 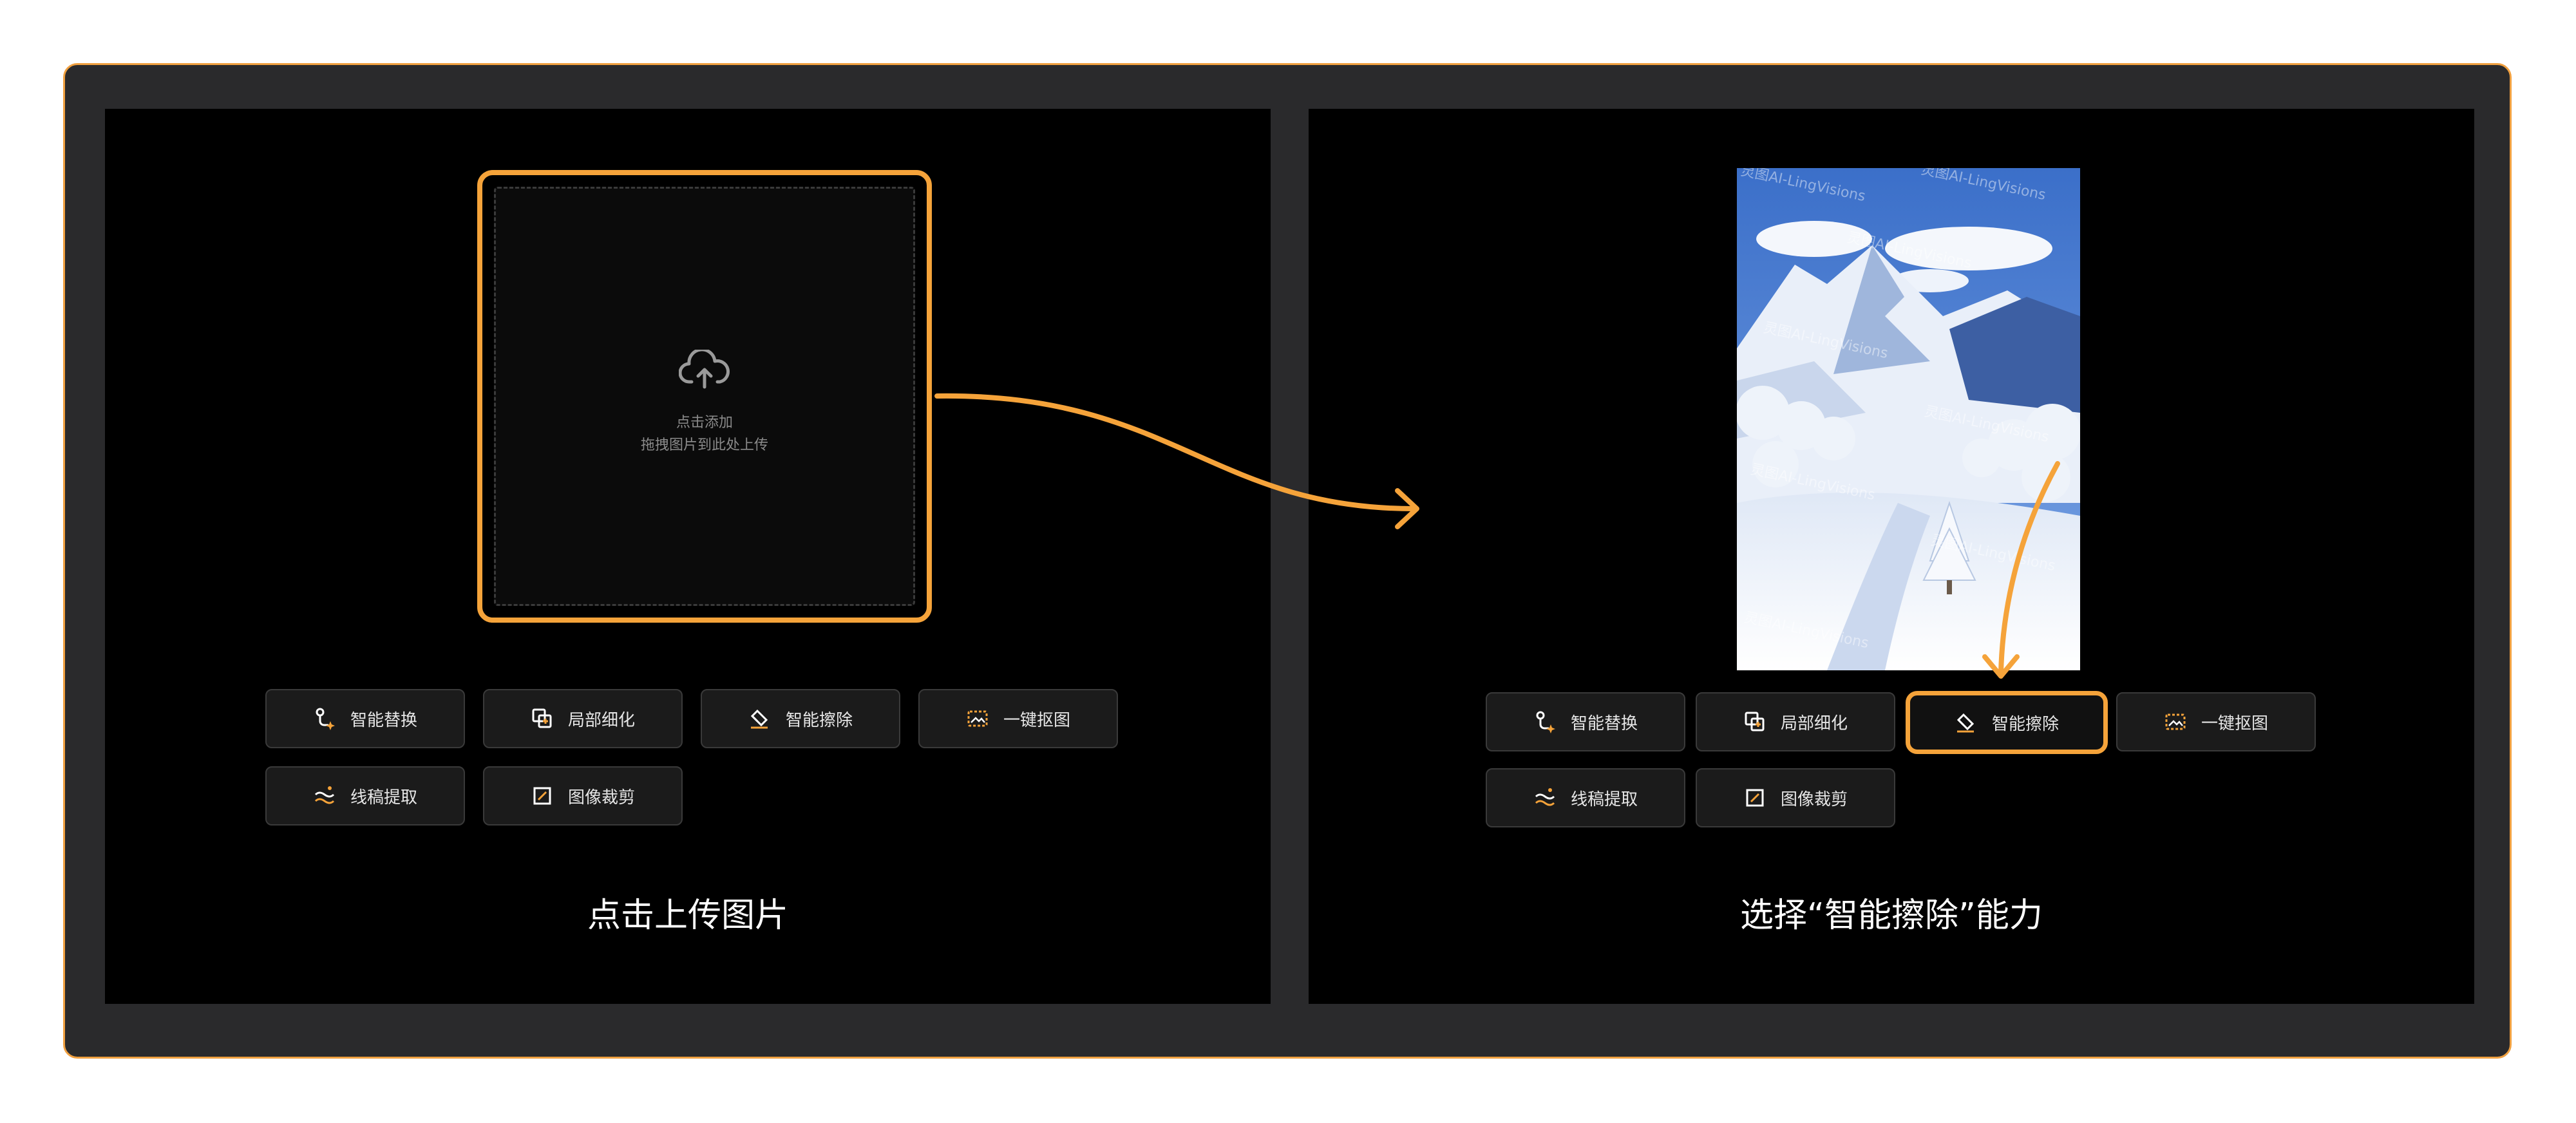 I want to click on left-caption: 点击上传图片, so click(x=687, y=915).